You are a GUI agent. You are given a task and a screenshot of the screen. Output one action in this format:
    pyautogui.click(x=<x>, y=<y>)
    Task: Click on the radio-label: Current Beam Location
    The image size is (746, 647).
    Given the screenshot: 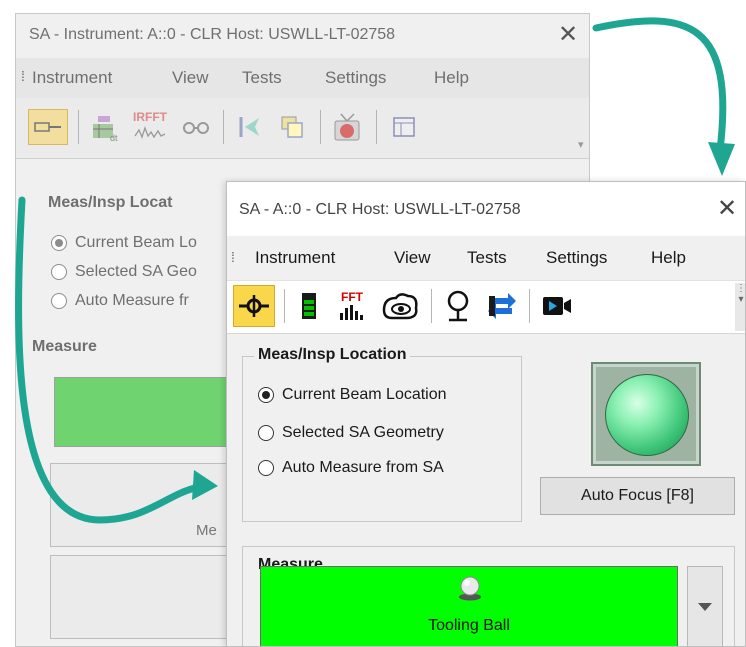 What is the action you would take?
    pyautogui.click(x=364, y=394)
    